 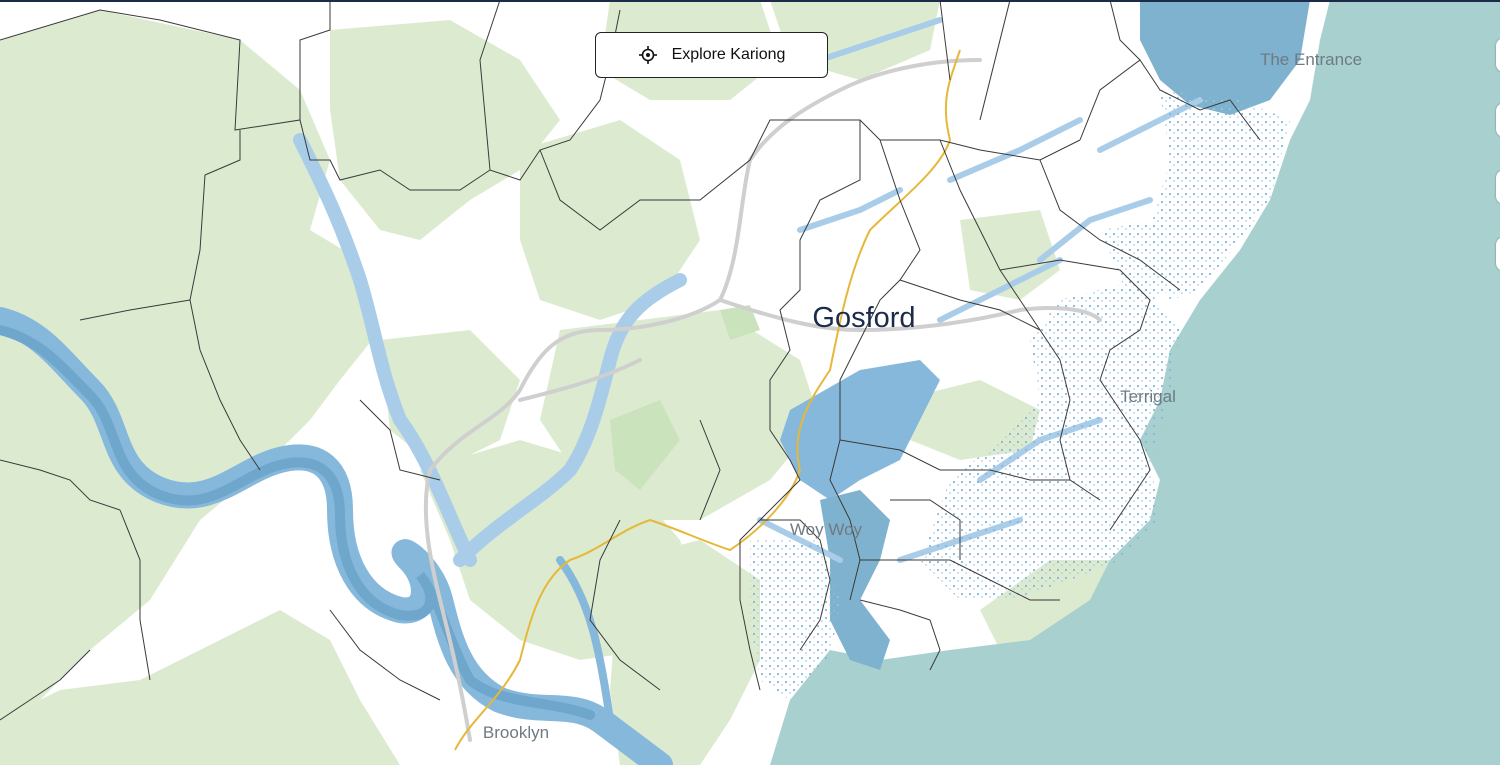 I want to click on map-control-zoom-in, so click(x=1498, y=55).